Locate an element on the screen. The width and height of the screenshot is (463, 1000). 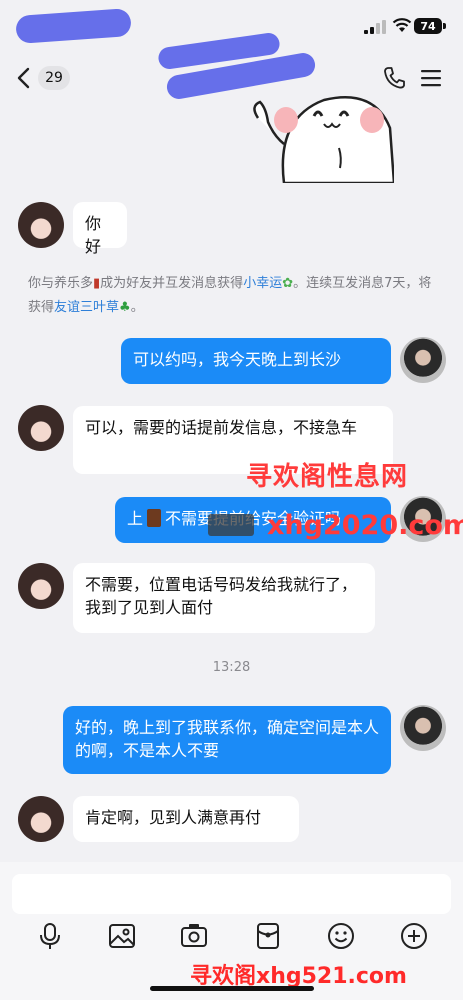
battery-nub is located at coordinates (444, 26).